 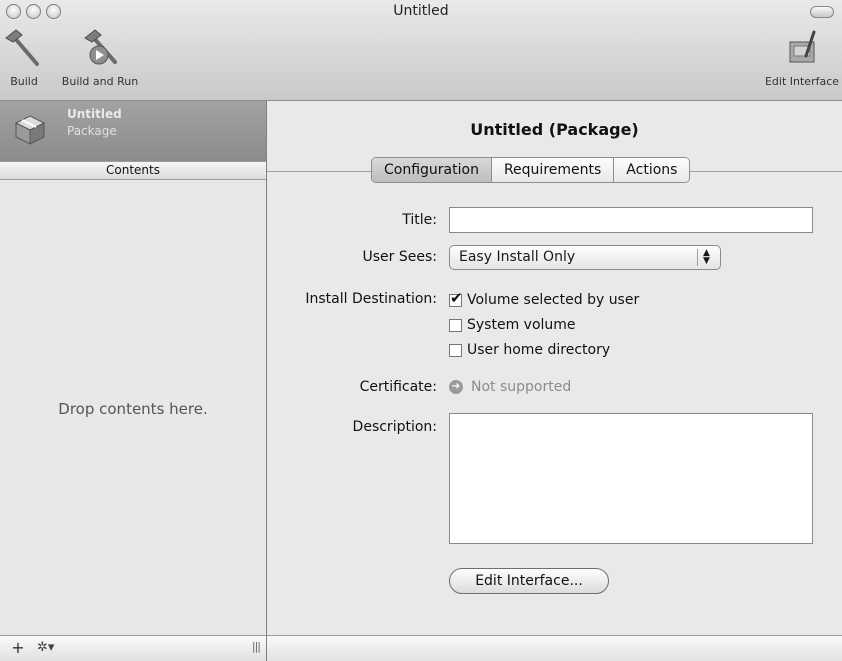 I want to click on drop-contents-hint: Drop contents here., so click(x=133, y=409).